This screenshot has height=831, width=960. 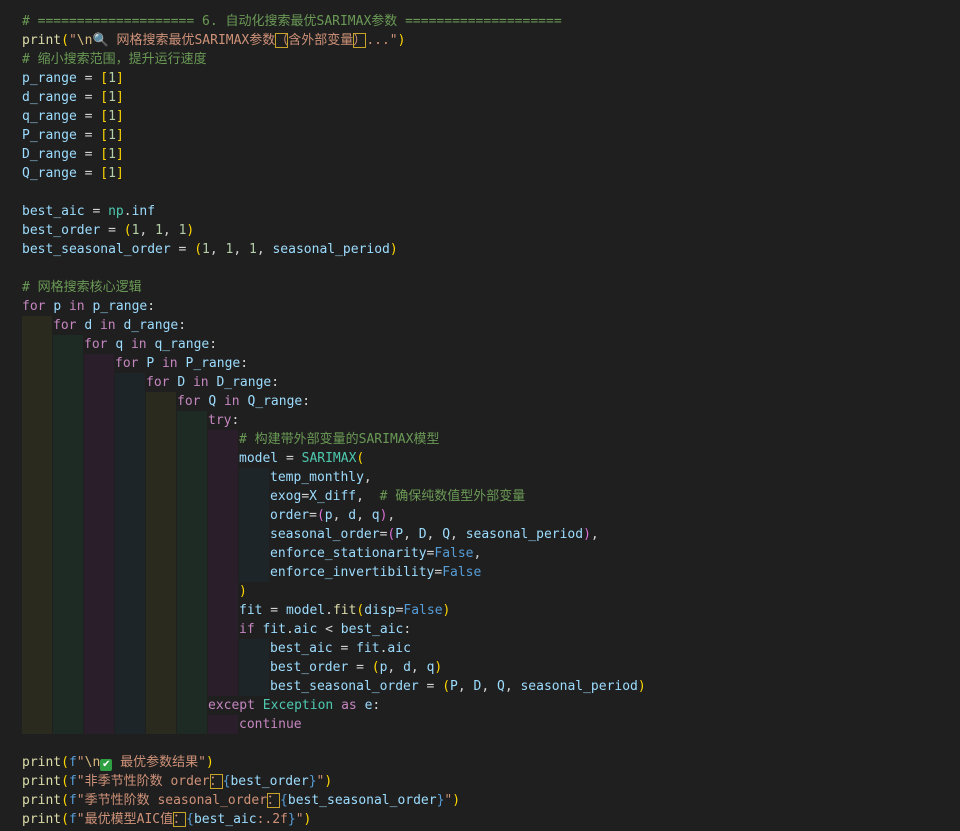 I want to click on code-line: except Exception as e:, so click(x=334, y=705).